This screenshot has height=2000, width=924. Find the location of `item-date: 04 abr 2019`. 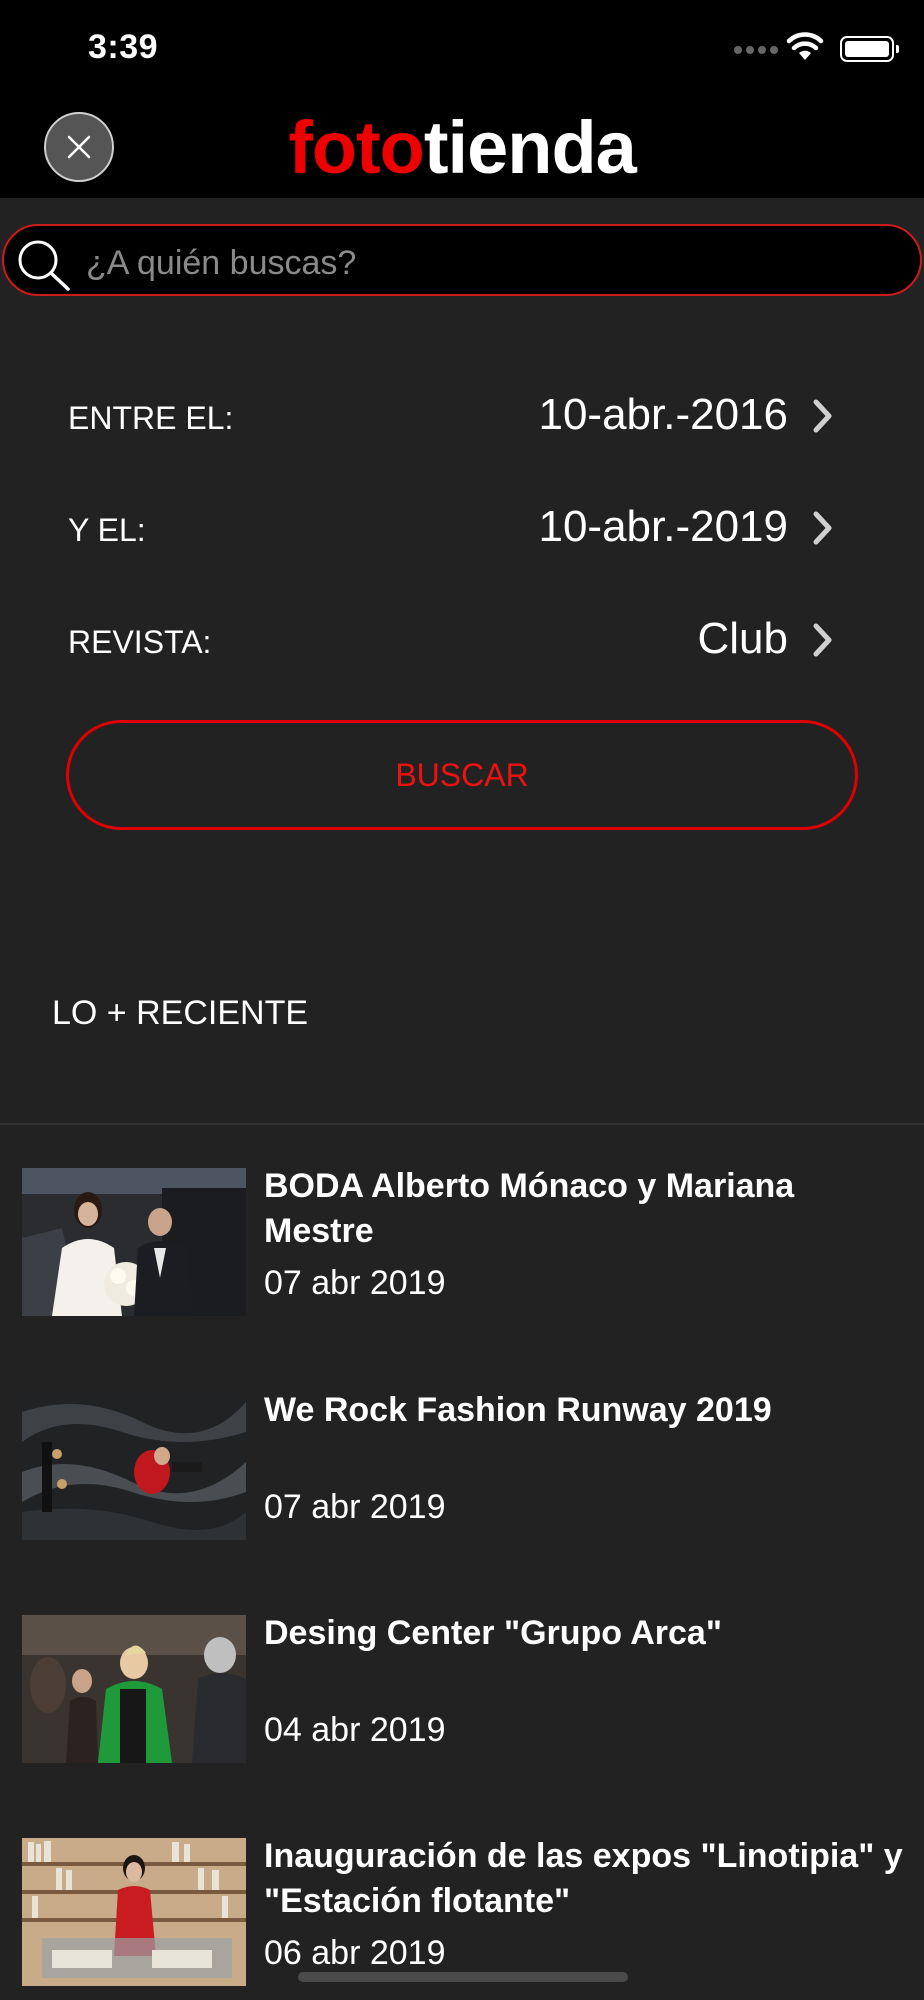

item-date: 04 abr 2019 is located at coordinates (355, 1730).